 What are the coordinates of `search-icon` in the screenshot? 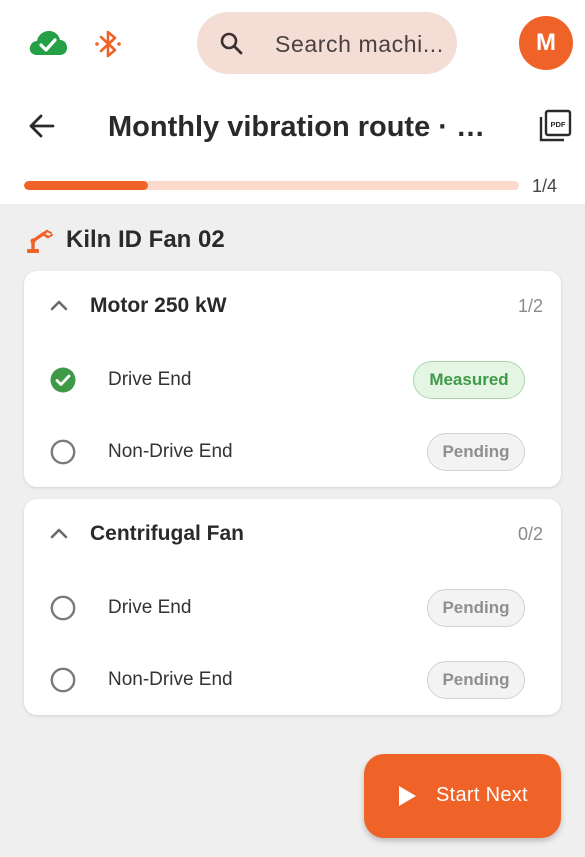 It's located at (231, 43).